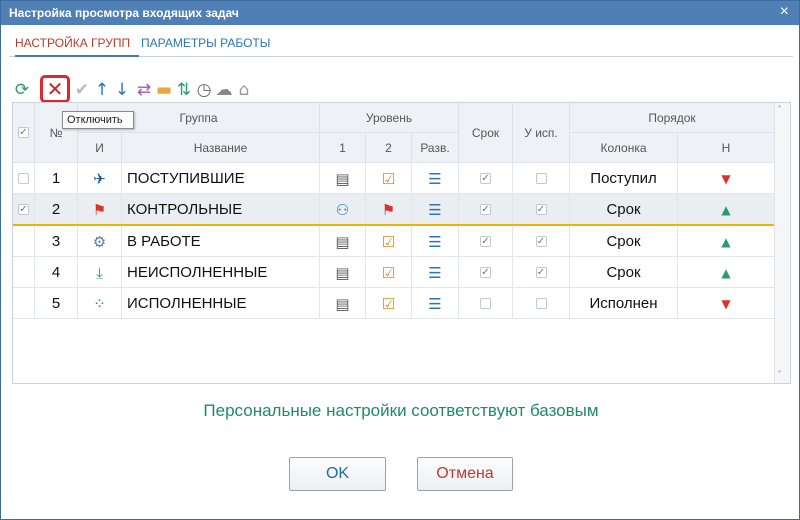 The image size is (800, 520). I want to click on header-level-2: 2, so click(389, 148).